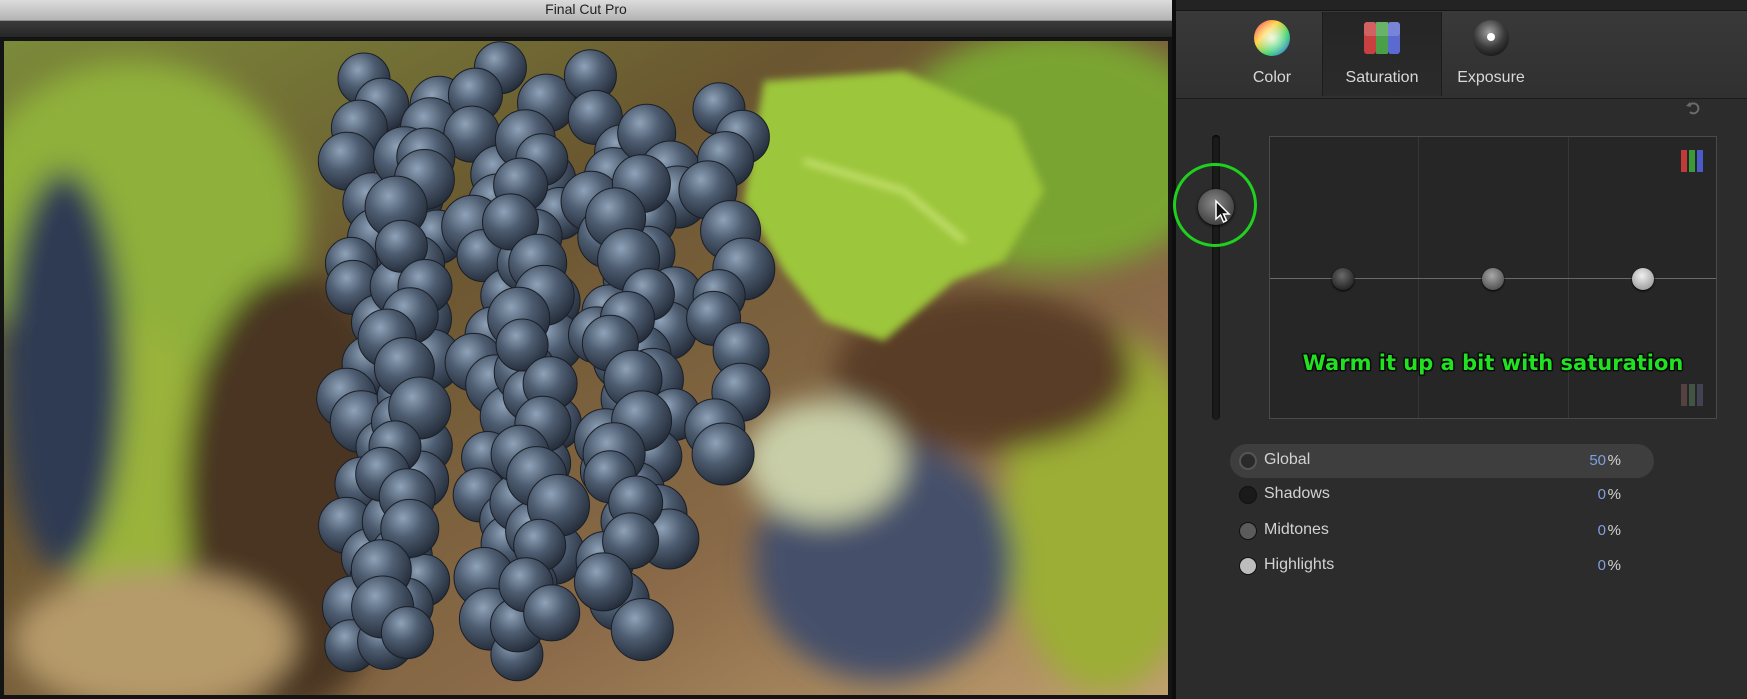  I want to click on midtones-indicator-icon, so click(1248, 531).